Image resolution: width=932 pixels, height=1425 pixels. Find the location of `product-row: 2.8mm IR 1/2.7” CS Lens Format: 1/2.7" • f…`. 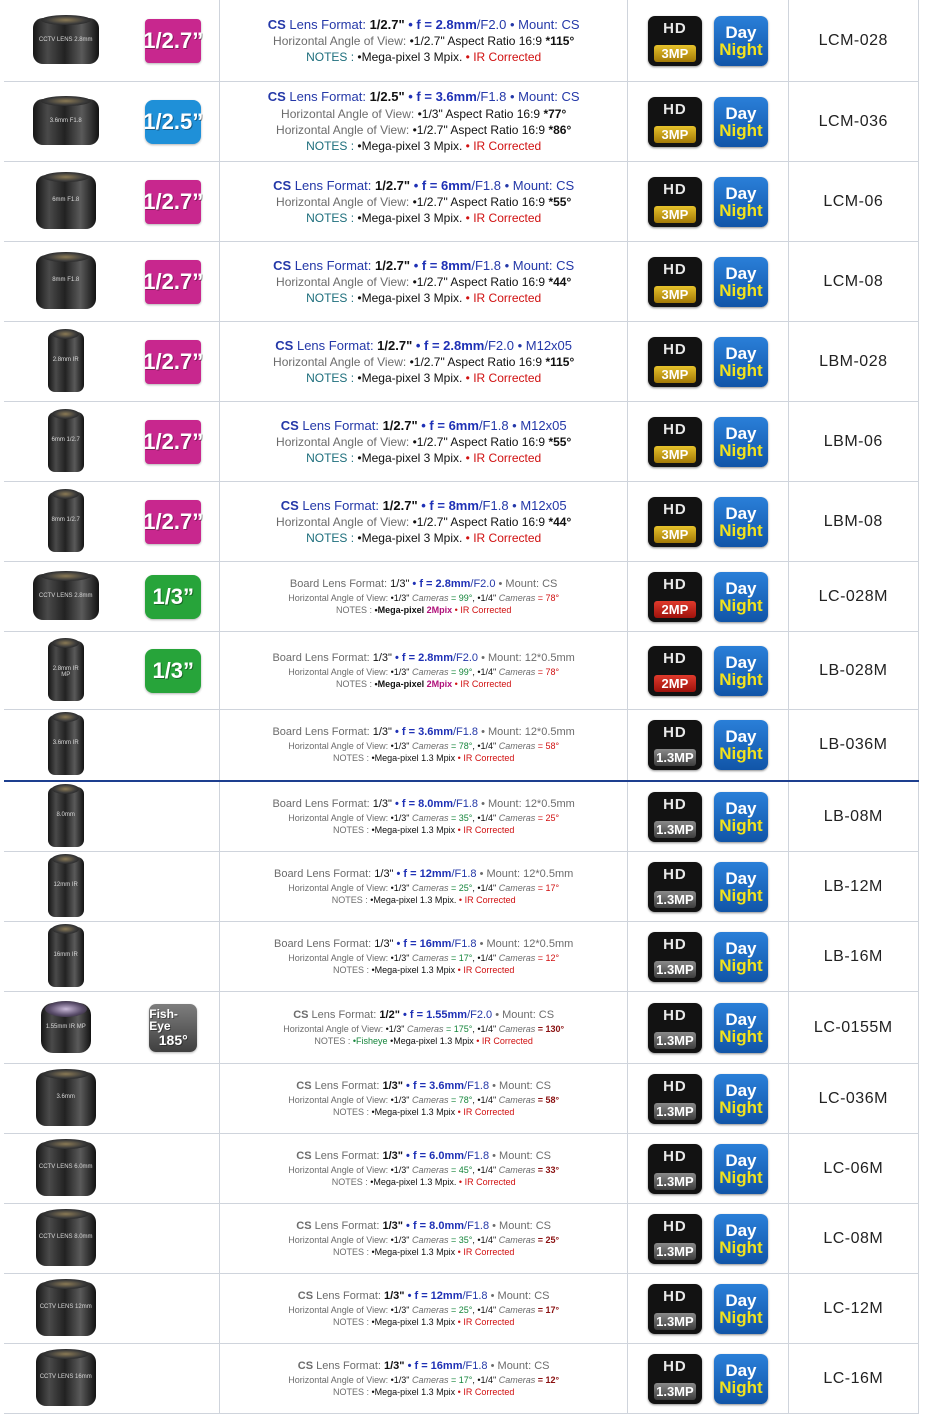

product-row: 2.8mm IR 1/2.7” CS Lens Format: 1/2.7" • f… is located at coordinates (461, 362).